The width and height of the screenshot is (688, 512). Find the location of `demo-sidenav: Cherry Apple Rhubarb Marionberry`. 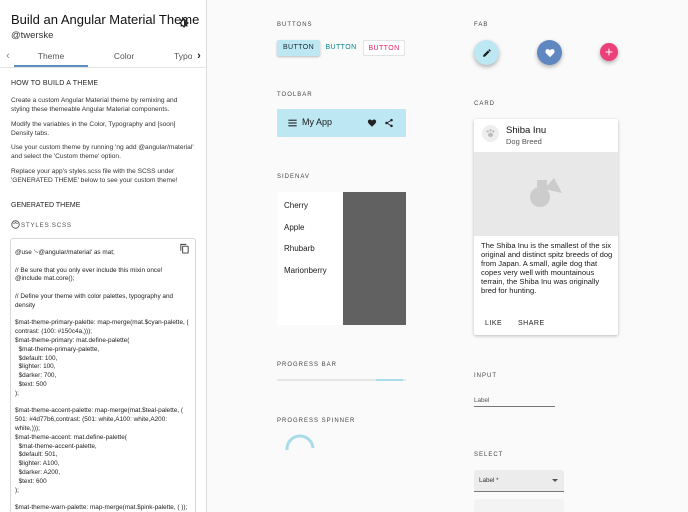

demo-sidenav: Cherry Apple Rhubarb Marionberry is located at coordinates (341, 258).